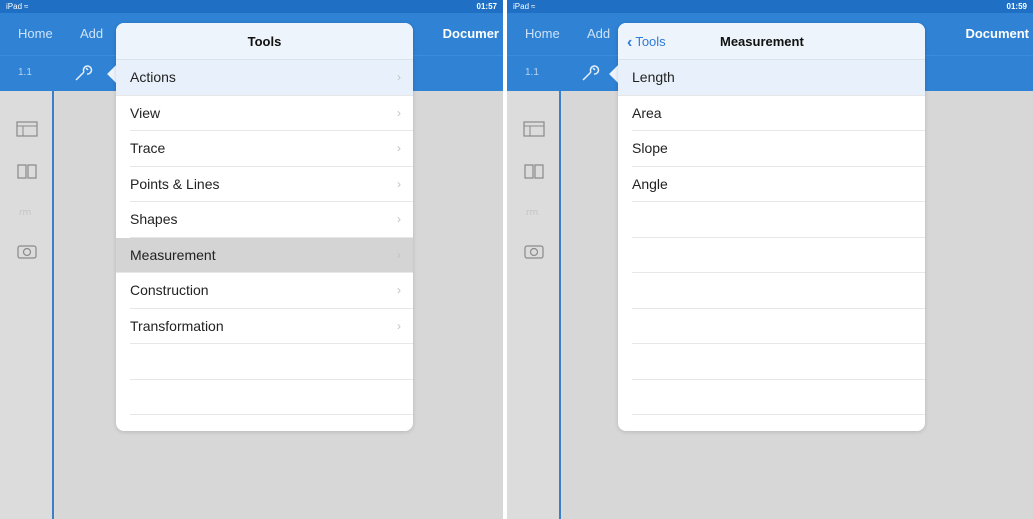  What do you see at coordinates (653, 77) in the screenshot?
I see `menu-item-label: Length` at bounding box center [653, 77].